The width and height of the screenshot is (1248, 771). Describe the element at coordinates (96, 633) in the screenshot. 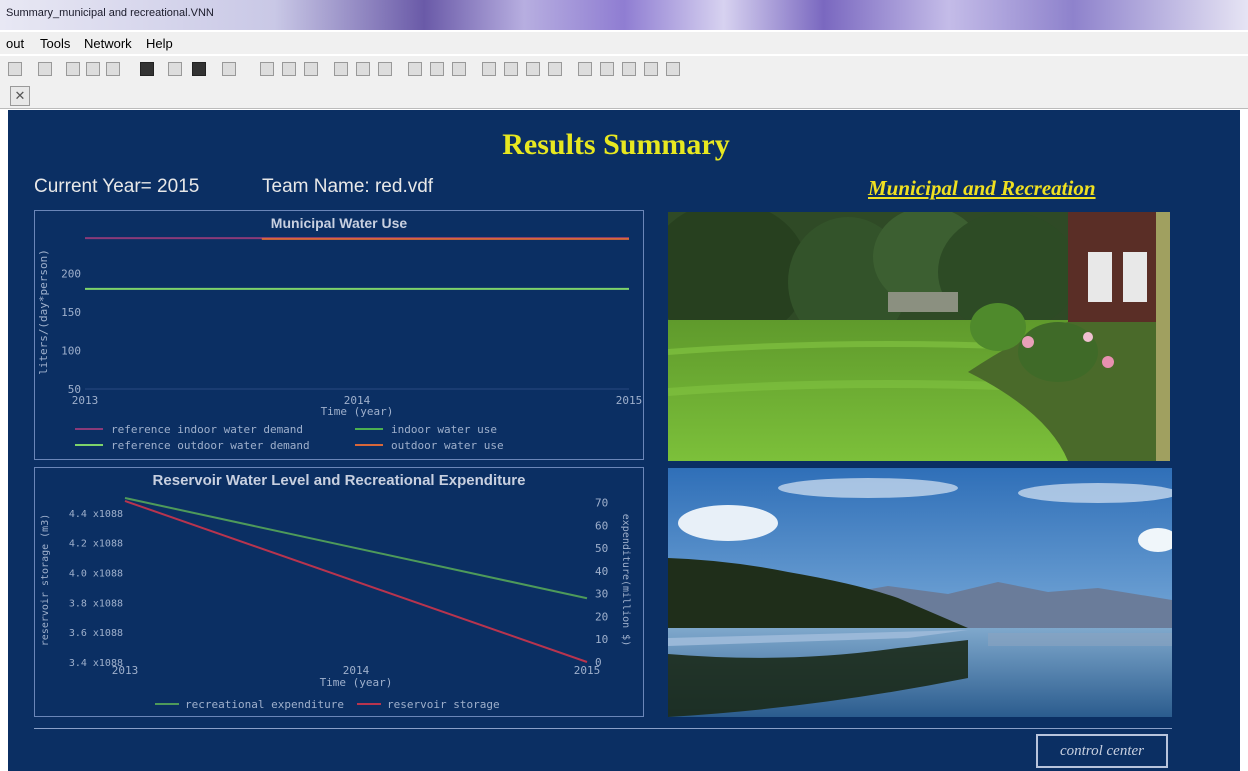

I see `chart2-y-tick: 3.6 x1088` at that location.